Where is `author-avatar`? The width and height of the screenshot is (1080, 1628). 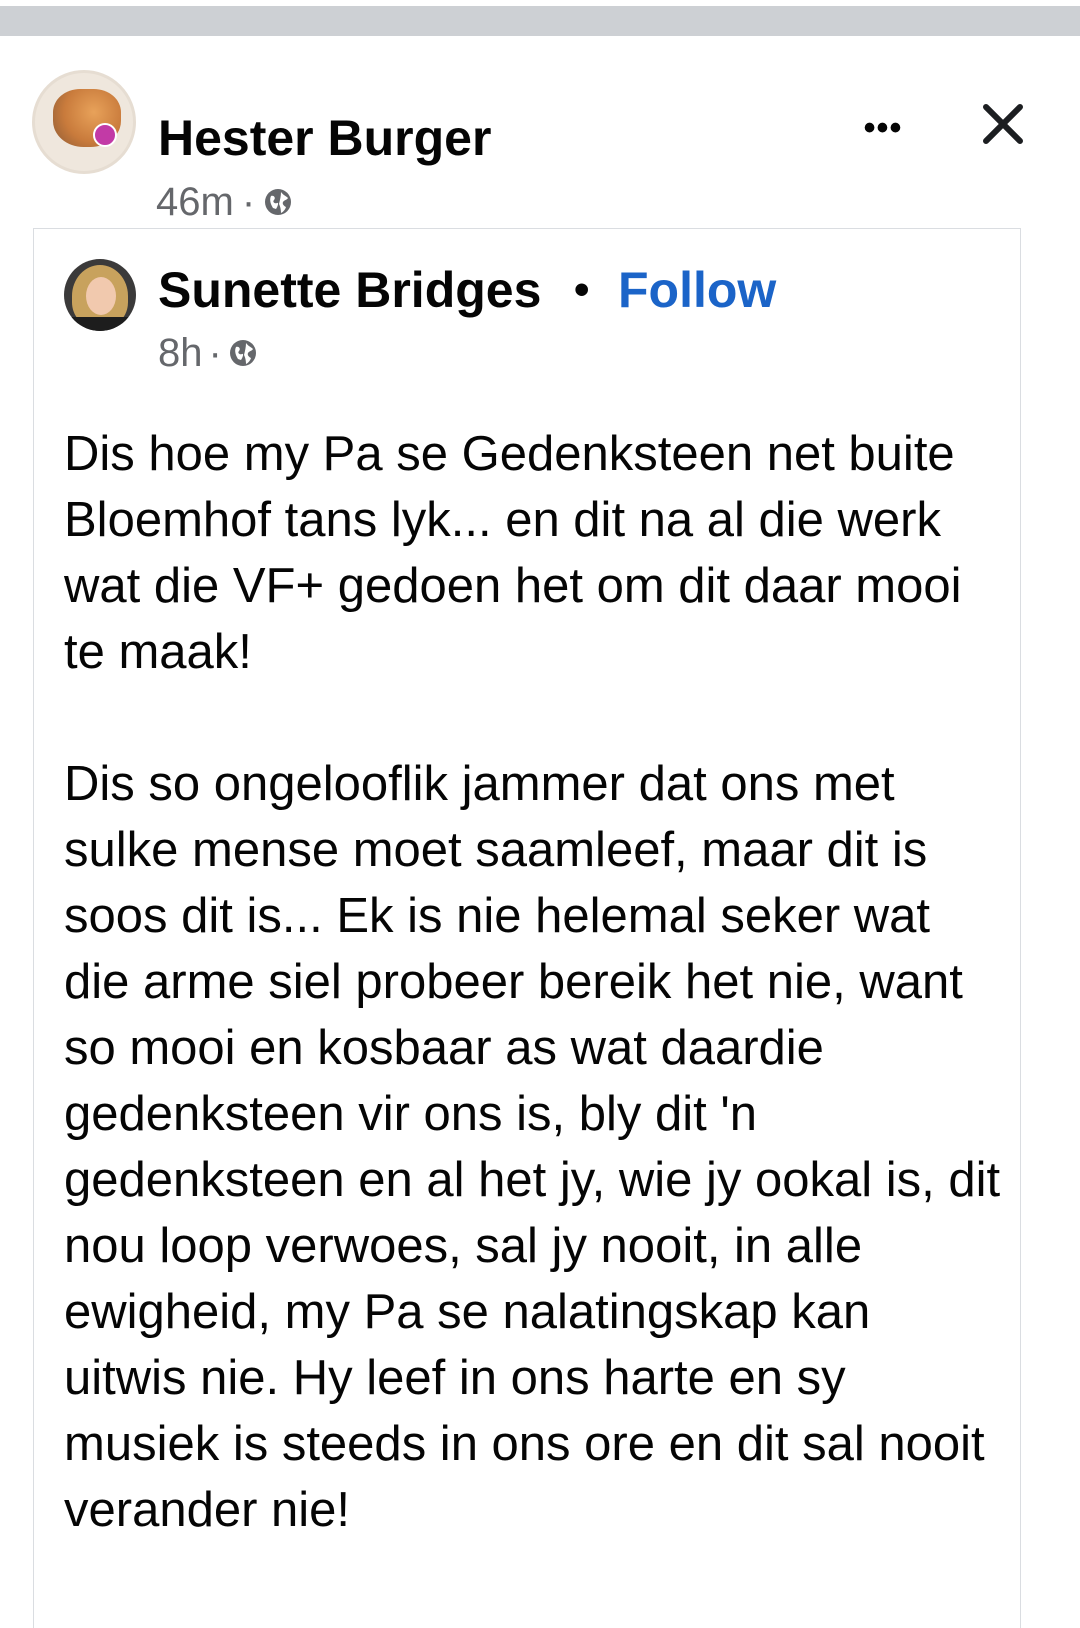 author-avatar is located at coordinates (84, 122).